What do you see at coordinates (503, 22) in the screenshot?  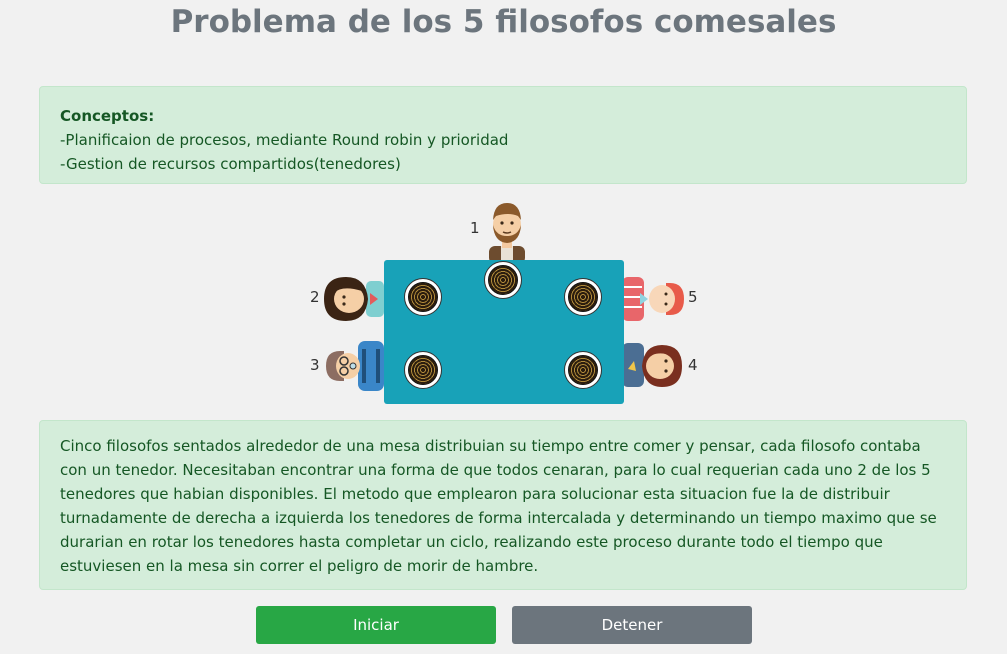 I see `page-title: Problema de los 5 filosofos comesales` at bounding box center [503, 22].